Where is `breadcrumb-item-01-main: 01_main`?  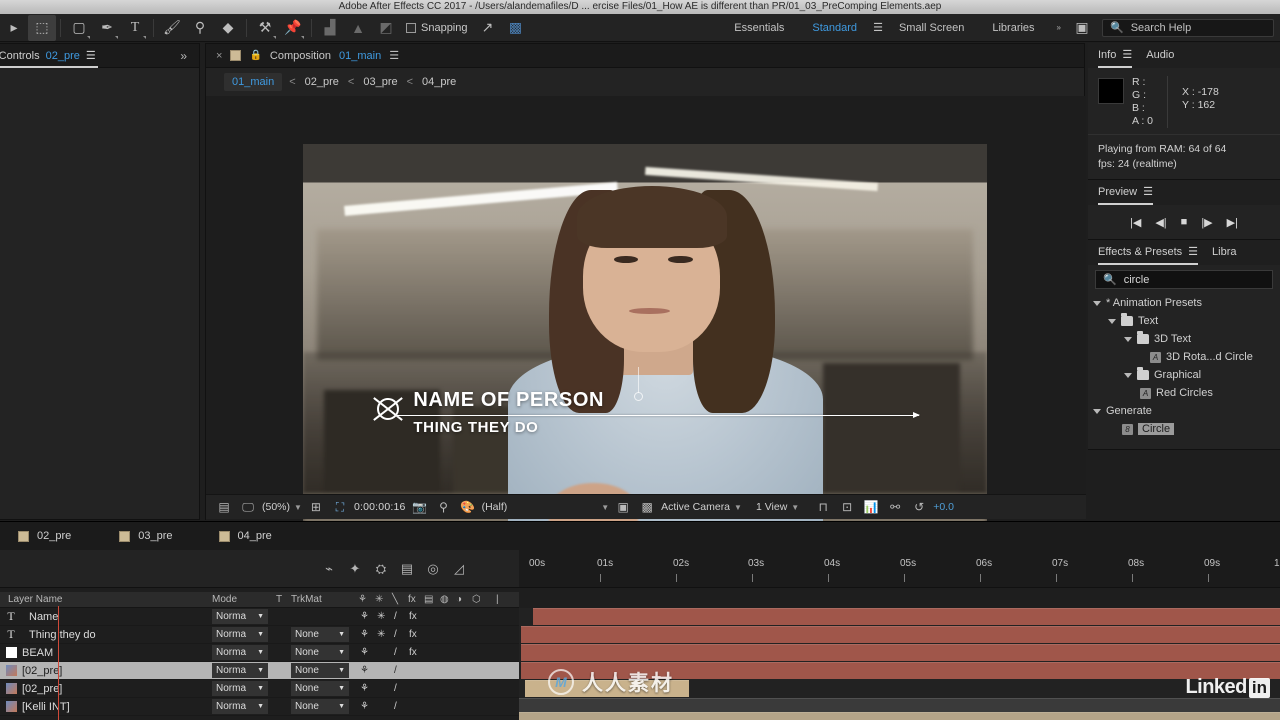 breadcrumb-item-01-main: 01_main is located at coordinates (253, 82).